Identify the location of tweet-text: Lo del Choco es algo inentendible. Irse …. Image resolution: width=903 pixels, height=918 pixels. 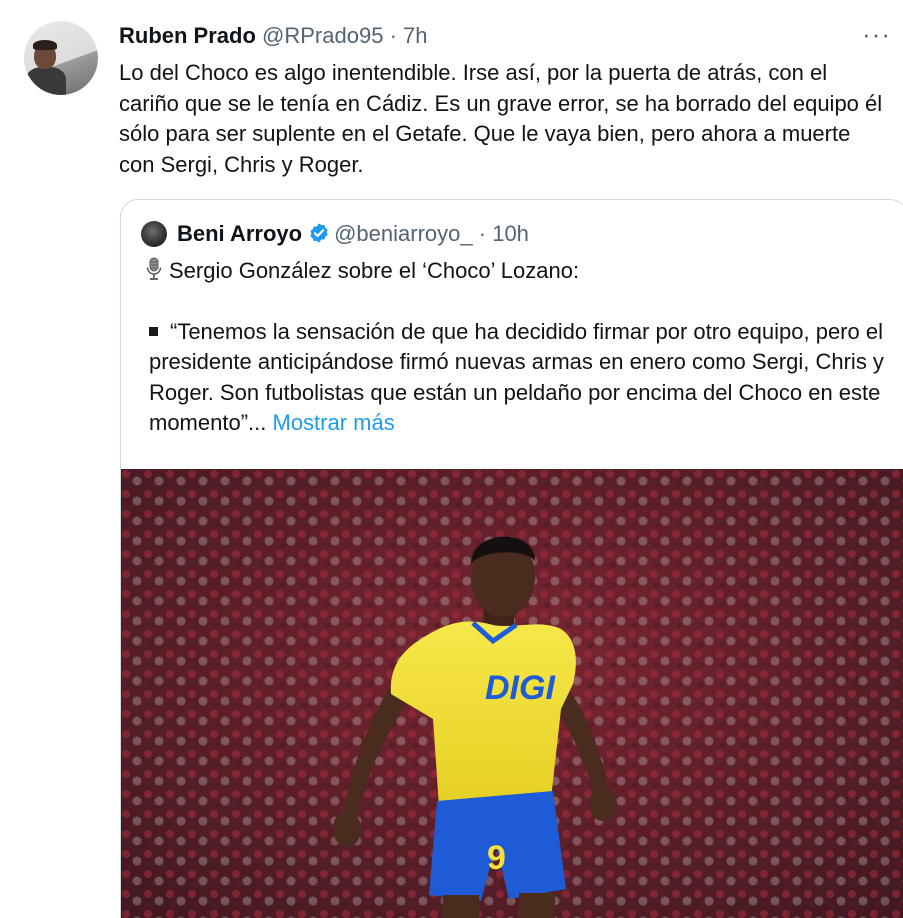
(501, 118).